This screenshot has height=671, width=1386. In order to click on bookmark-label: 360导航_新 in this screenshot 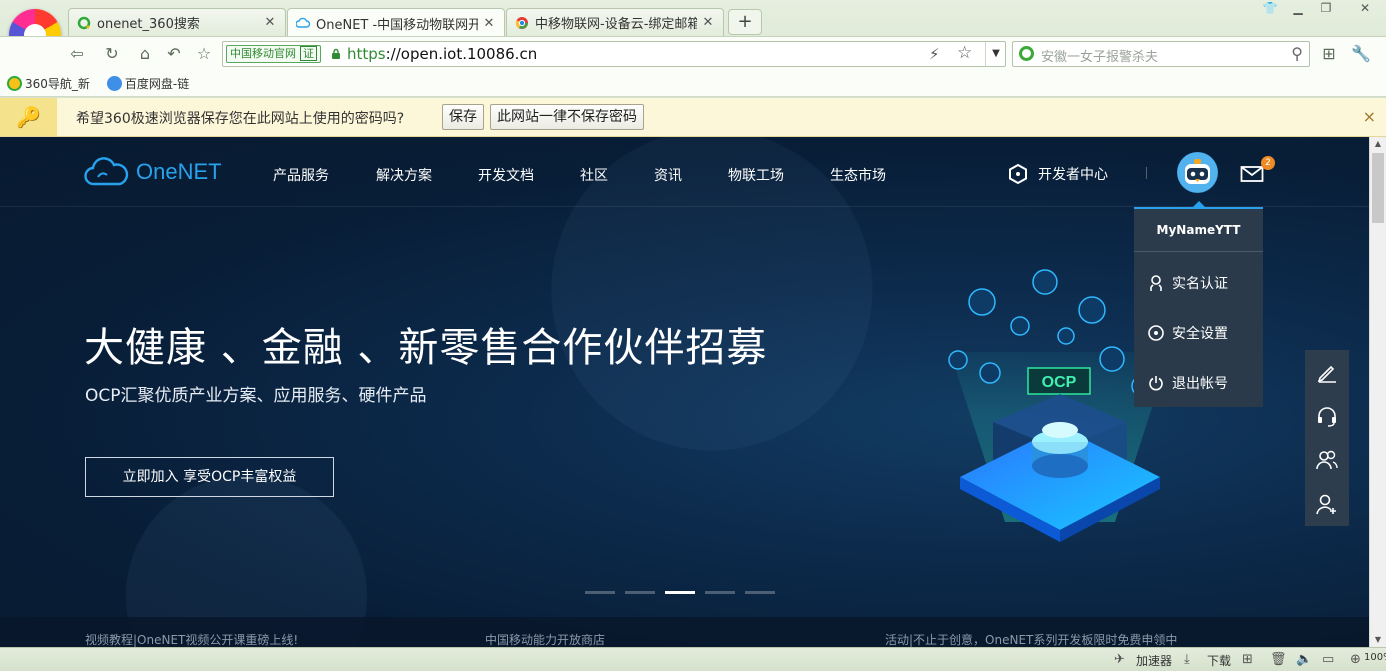, I will do `click(57, 83)`.